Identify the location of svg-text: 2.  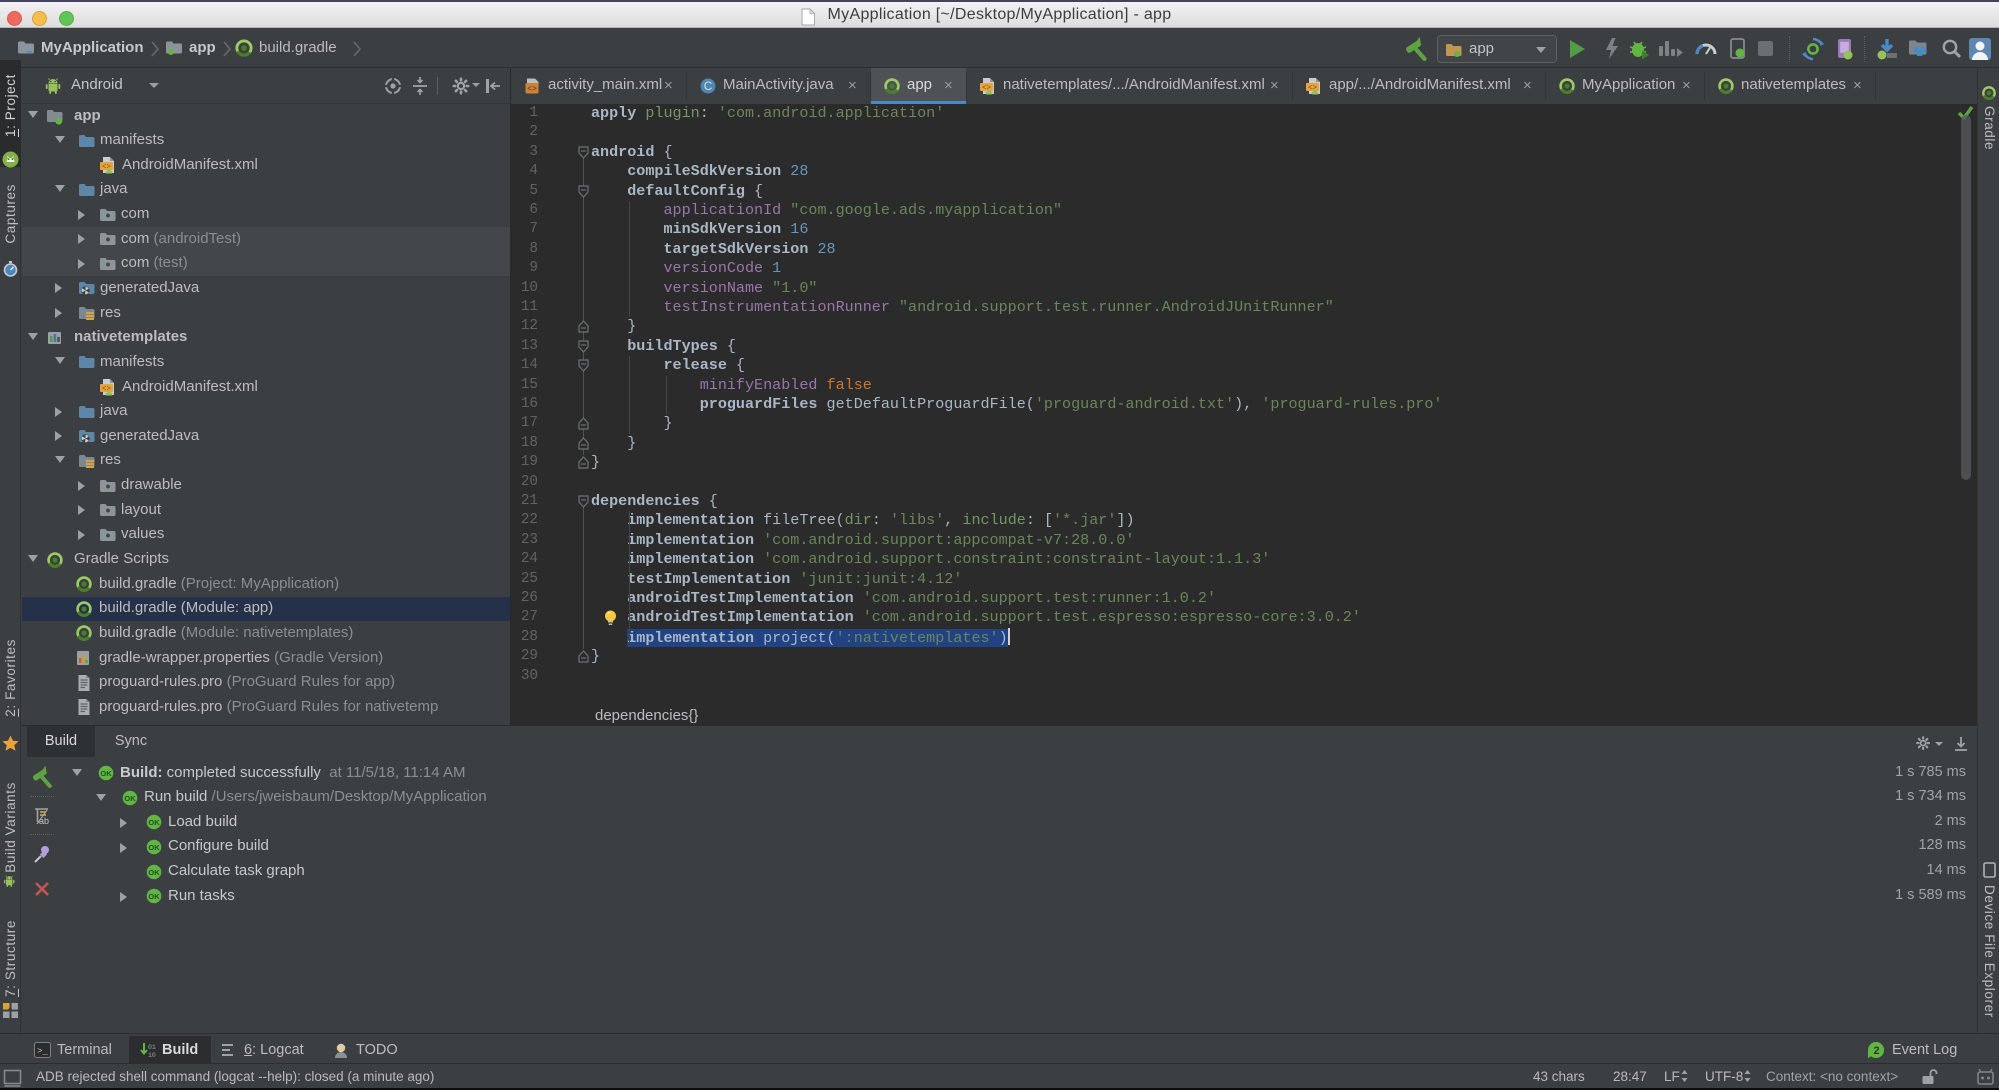
(1876, 1051).